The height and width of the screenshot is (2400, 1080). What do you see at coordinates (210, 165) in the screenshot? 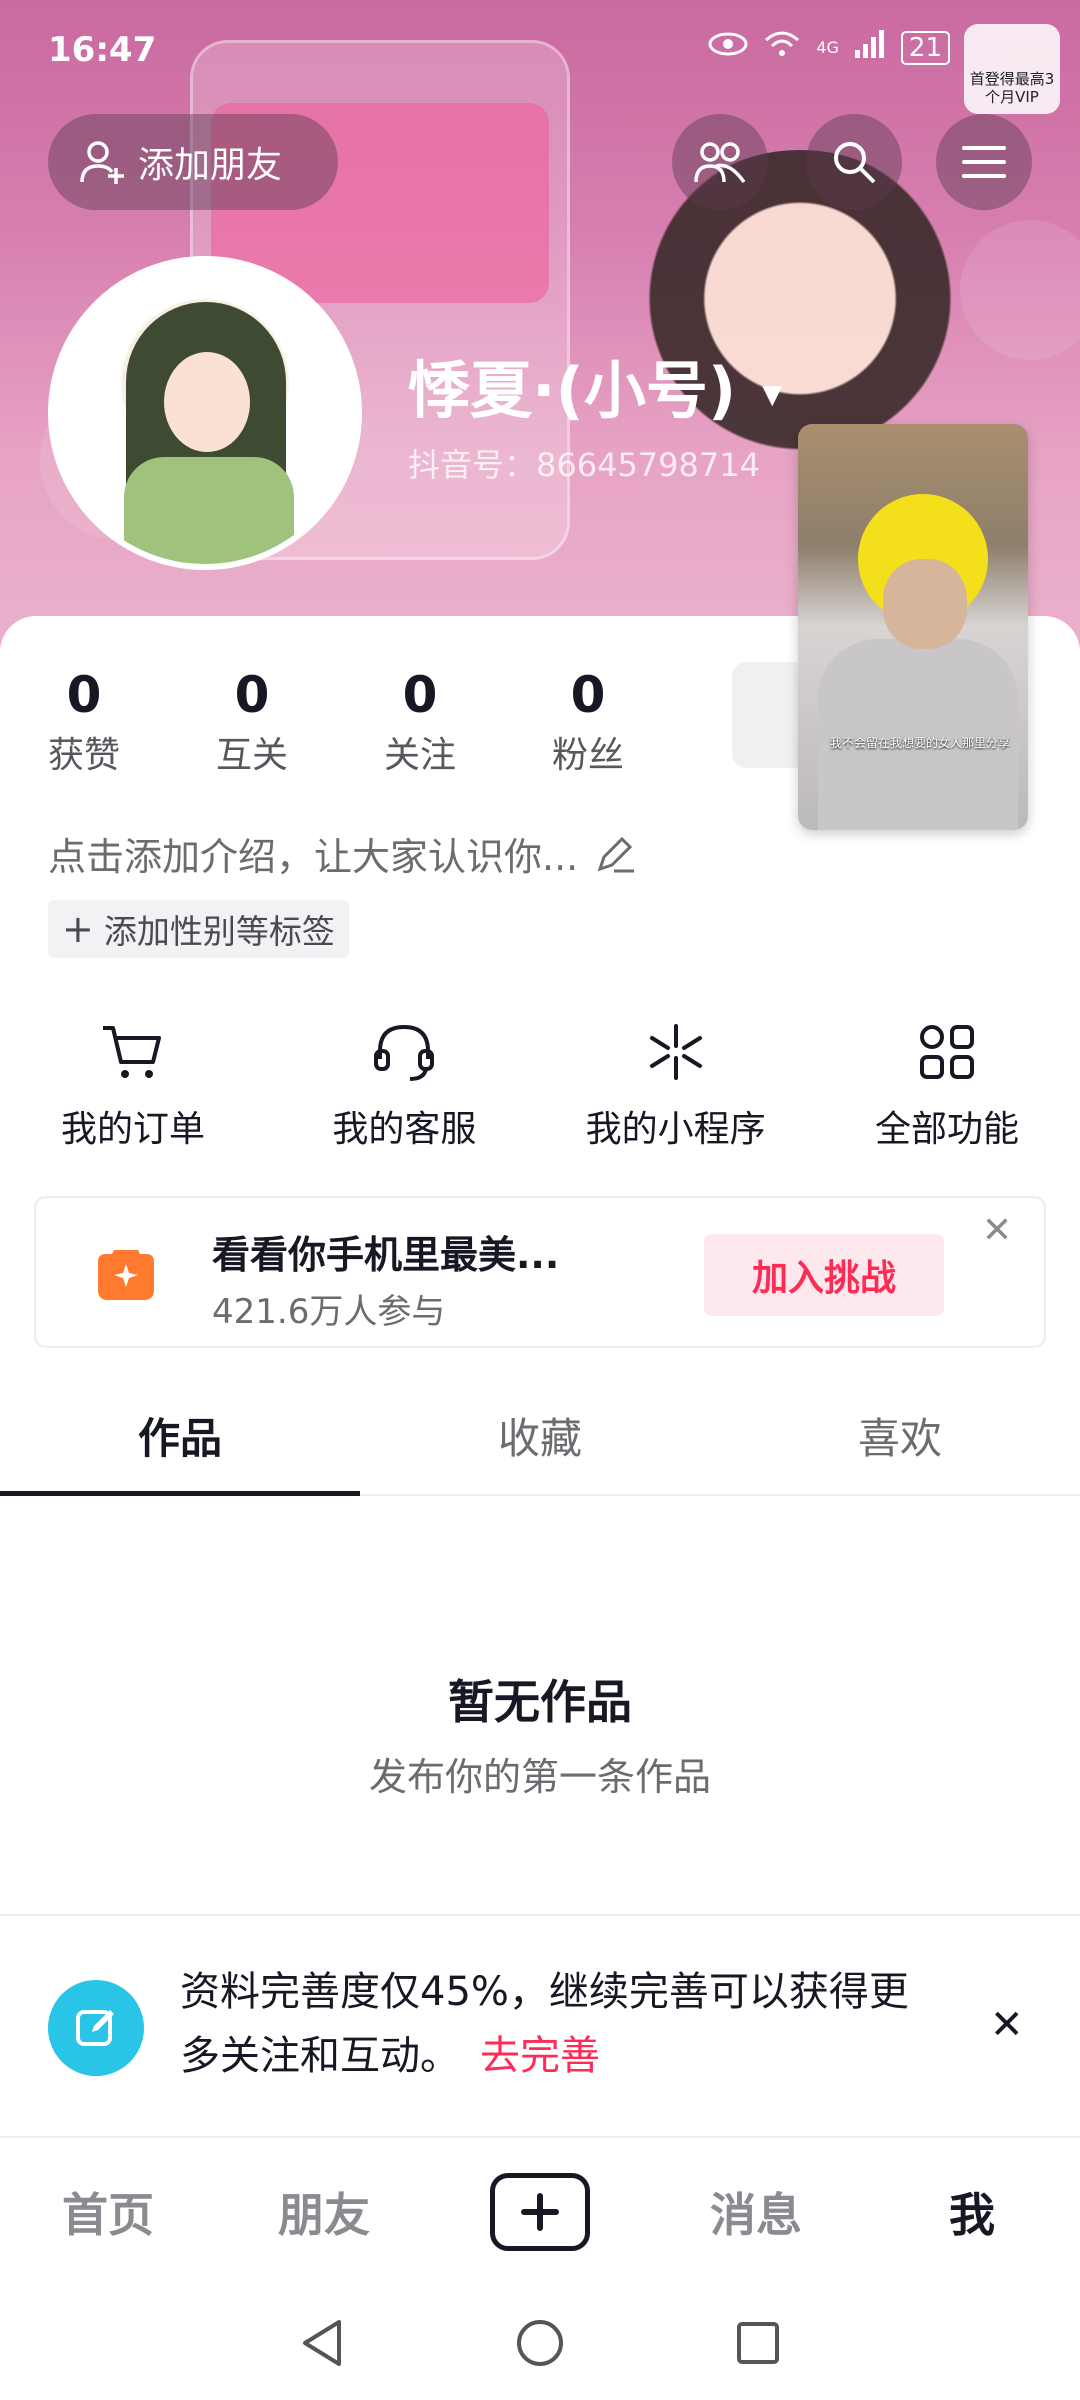
I see `add-friend-label: 添加朋友` at bounding box center [210, 165].